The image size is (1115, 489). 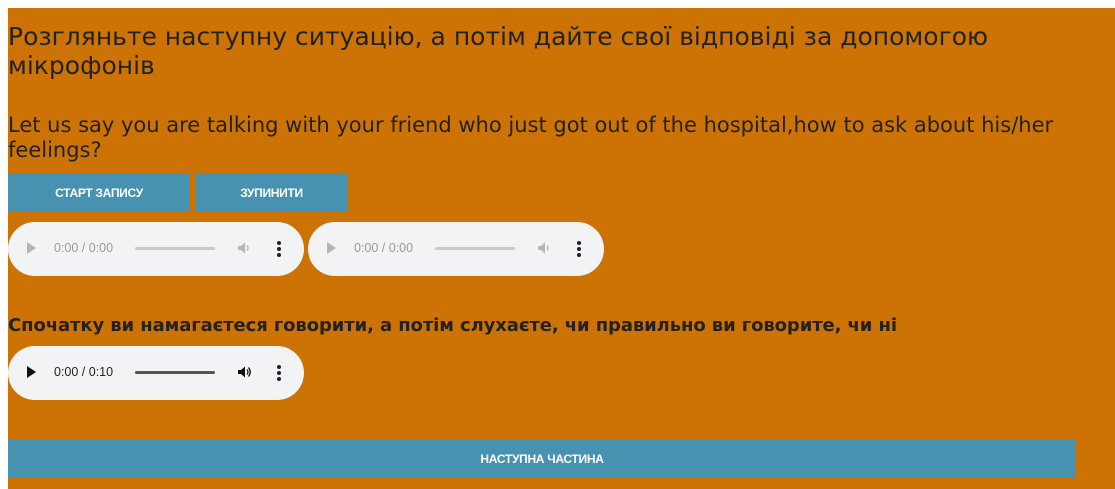 I want to click on audio-time: 0:00 / 0:10, so click(x=84, y=372).